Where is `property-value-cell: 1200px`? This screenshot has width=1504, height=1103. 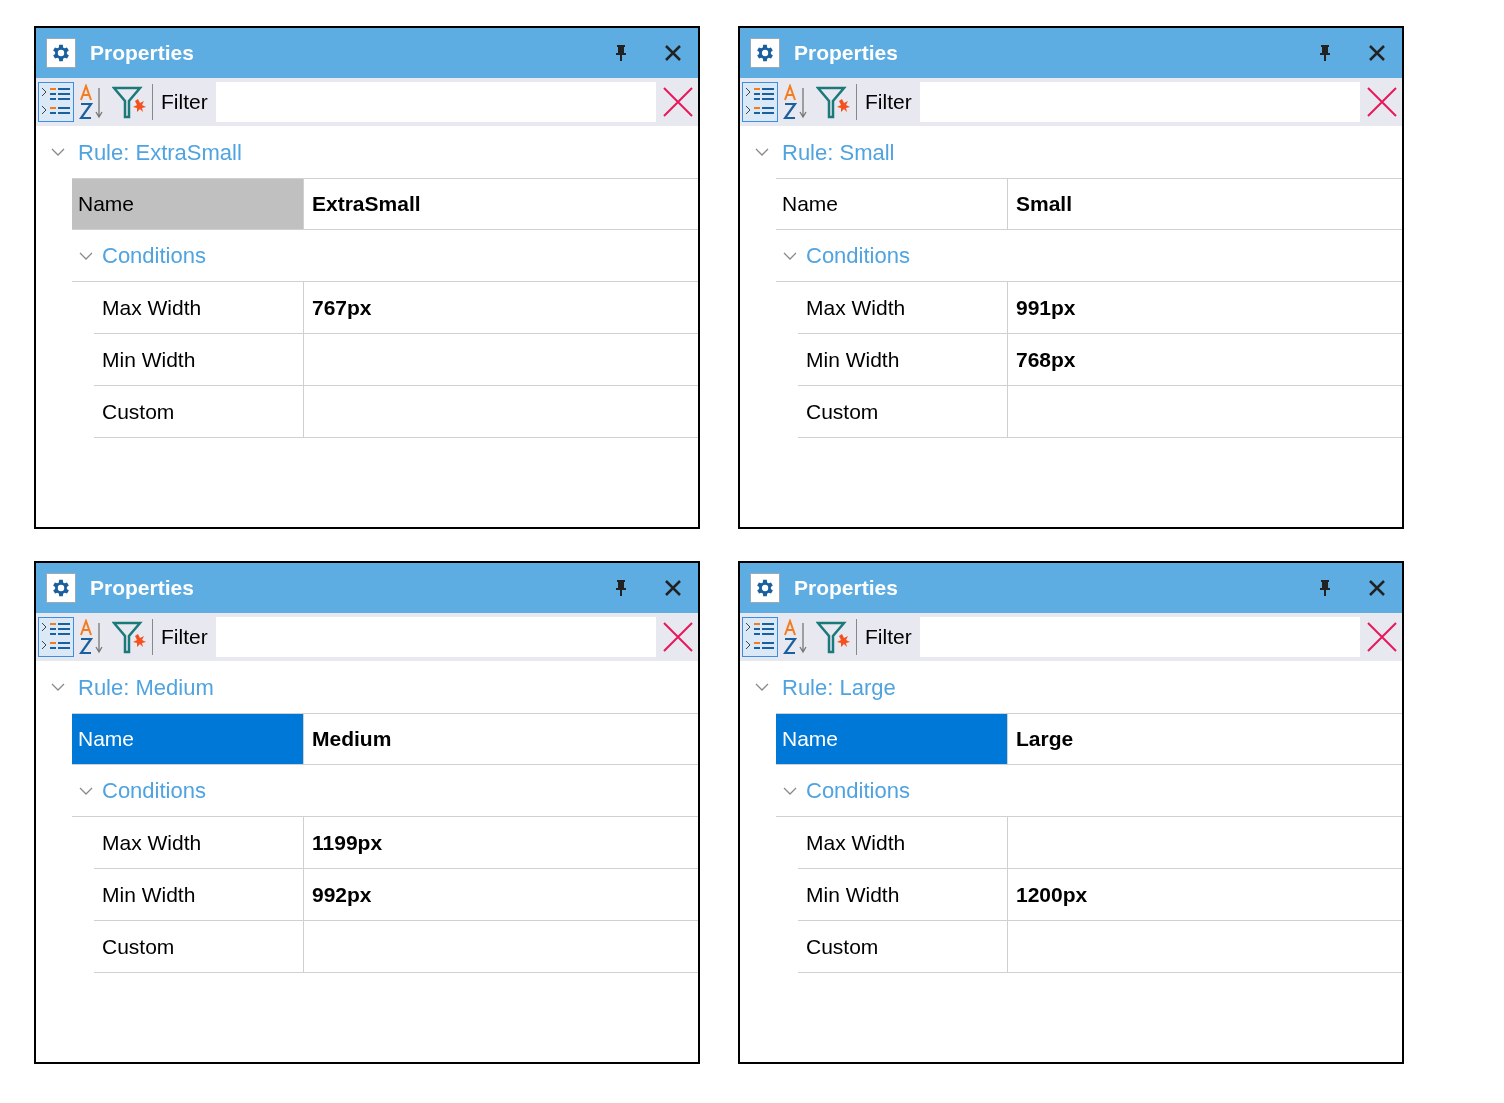 property-value-cell: 1200px is located at coordinates (1205, 894).